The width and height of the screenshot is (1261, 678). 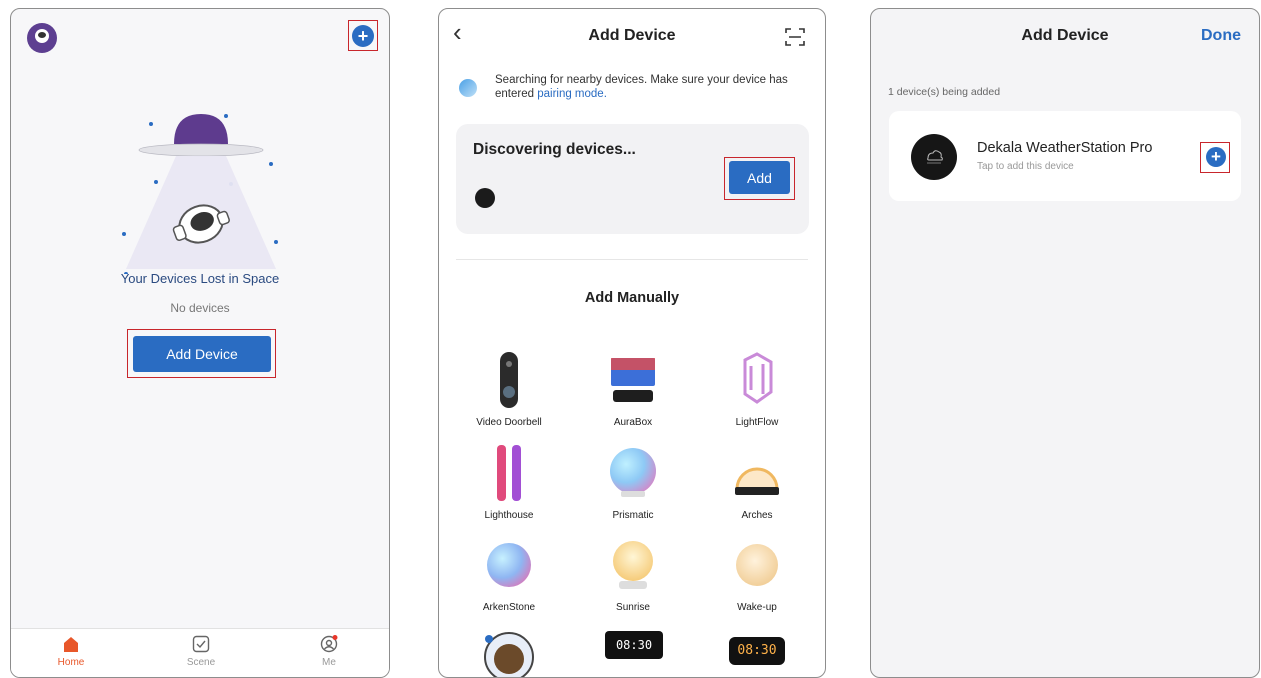 What do you see at coordinates (509, 380) in the screenshot?
I see `doorbell-icon` at bounding box center [509, 380].